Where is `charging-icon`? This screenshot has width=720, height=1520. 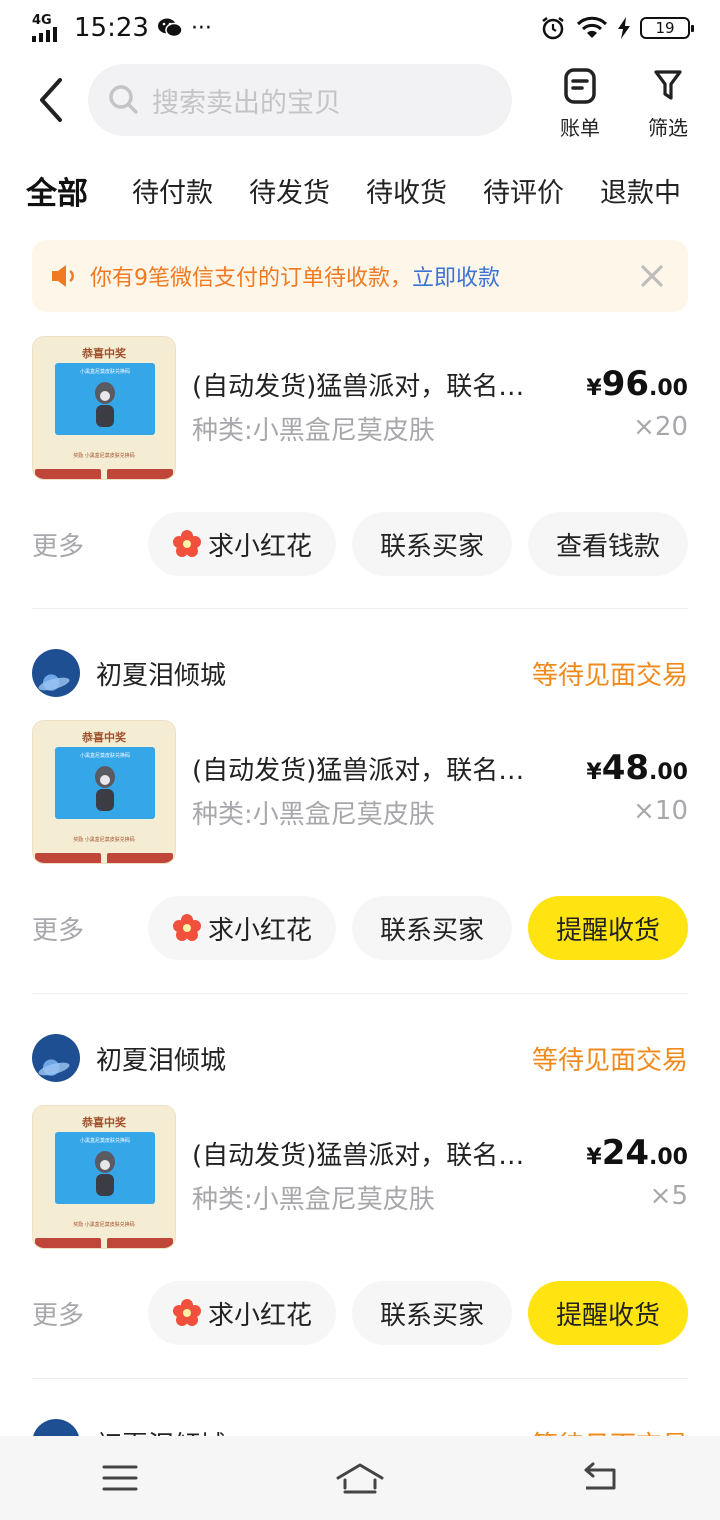
charging-icon is located at coordinates (624, 28).